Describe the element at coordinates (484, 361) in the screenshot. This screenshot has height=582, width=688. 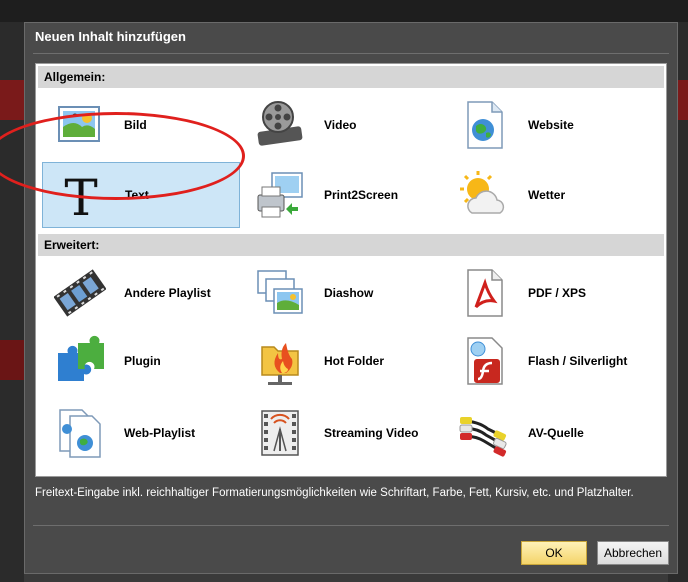
I see `flash-icon` at that location.